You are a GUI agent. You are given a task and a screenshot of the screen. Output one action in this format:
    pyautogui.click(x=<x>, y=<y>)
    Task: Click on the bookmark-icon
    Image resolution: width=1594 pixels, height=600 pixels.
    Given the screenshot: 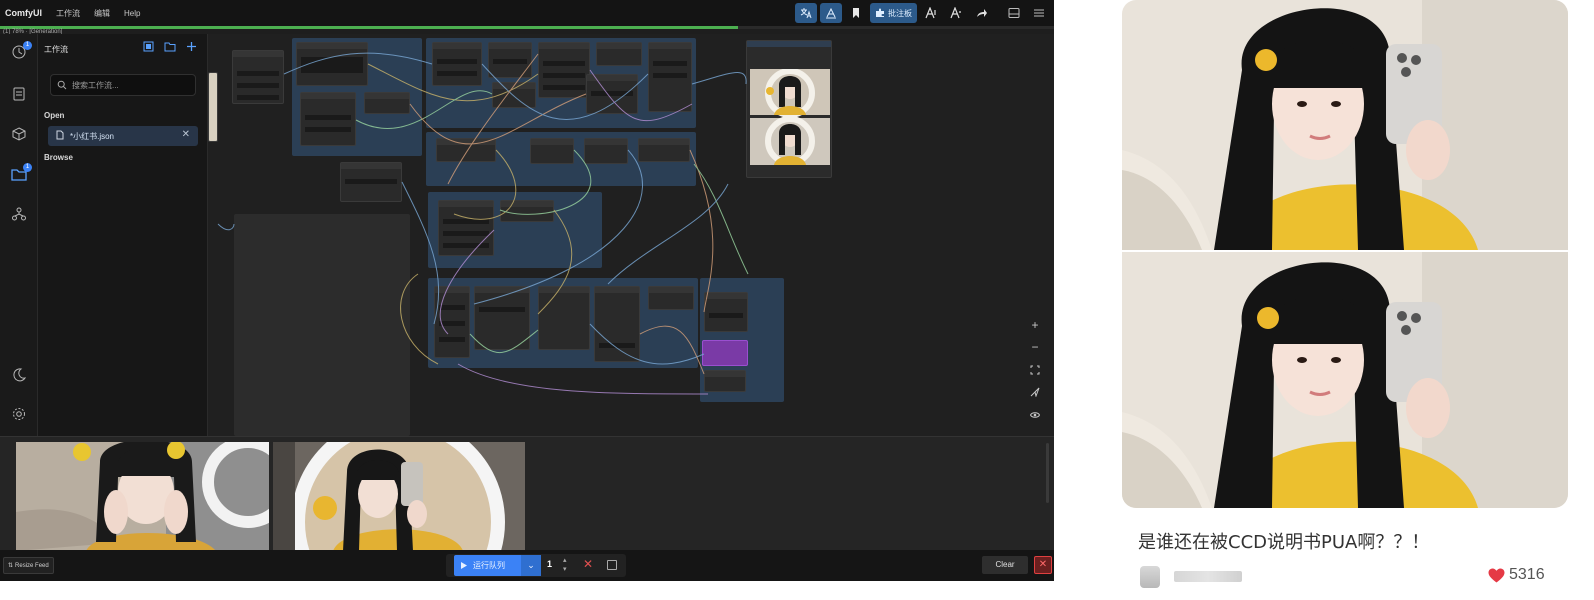 What is the action you would take?
    pyautogui.click(x=856, y=13)
    